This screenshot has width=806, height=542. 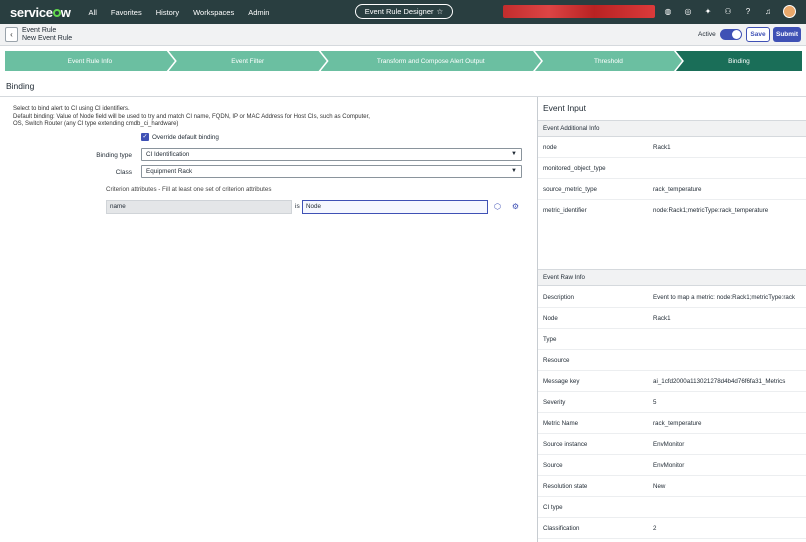 What do you see at coordinates (655, 528) in the screenshot?
I see `info-value: 2` at bounding box center [655, 528].